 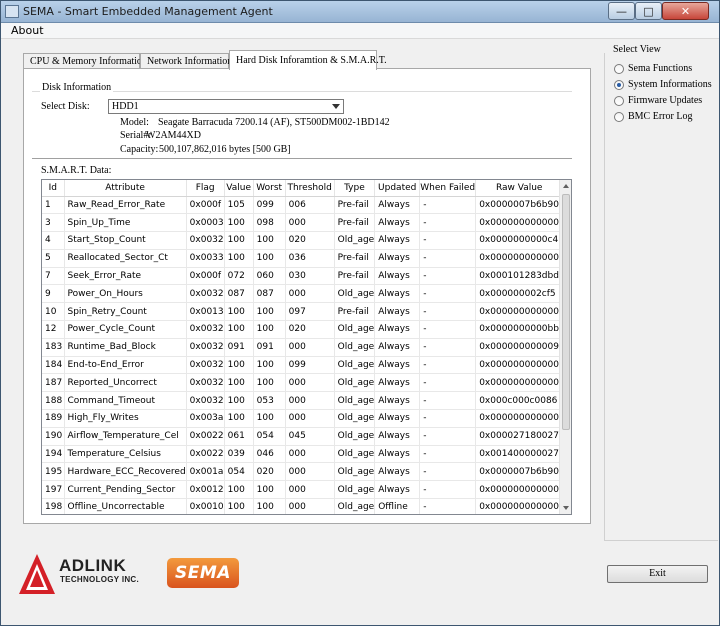 I want to click on cell-attribute: Start_Stop_Count, so click(x=125, y=240).